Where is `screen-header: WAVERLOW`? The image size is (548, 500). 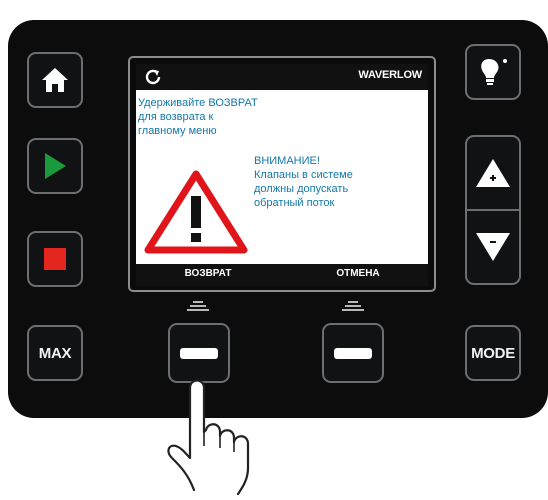 screen-header: WAVERLOW is located at coordinates (282, 77).